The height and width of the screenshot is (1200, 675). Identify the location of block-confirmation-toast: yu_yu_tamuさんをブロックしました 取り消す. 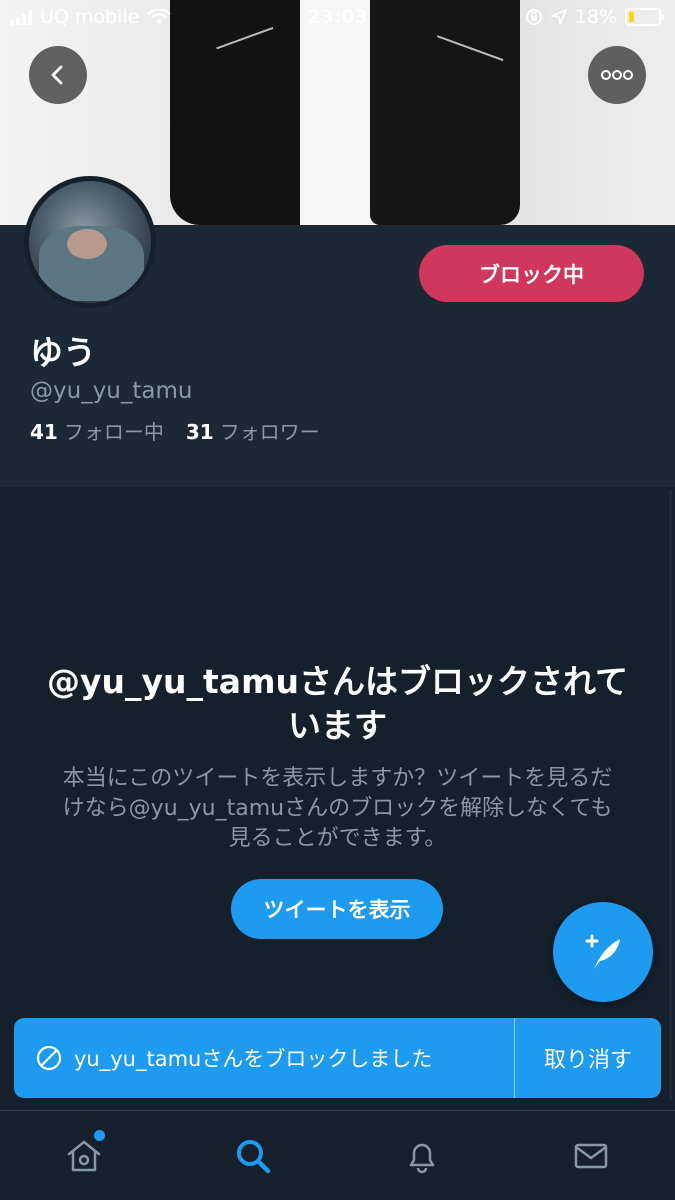
(337, 1058).